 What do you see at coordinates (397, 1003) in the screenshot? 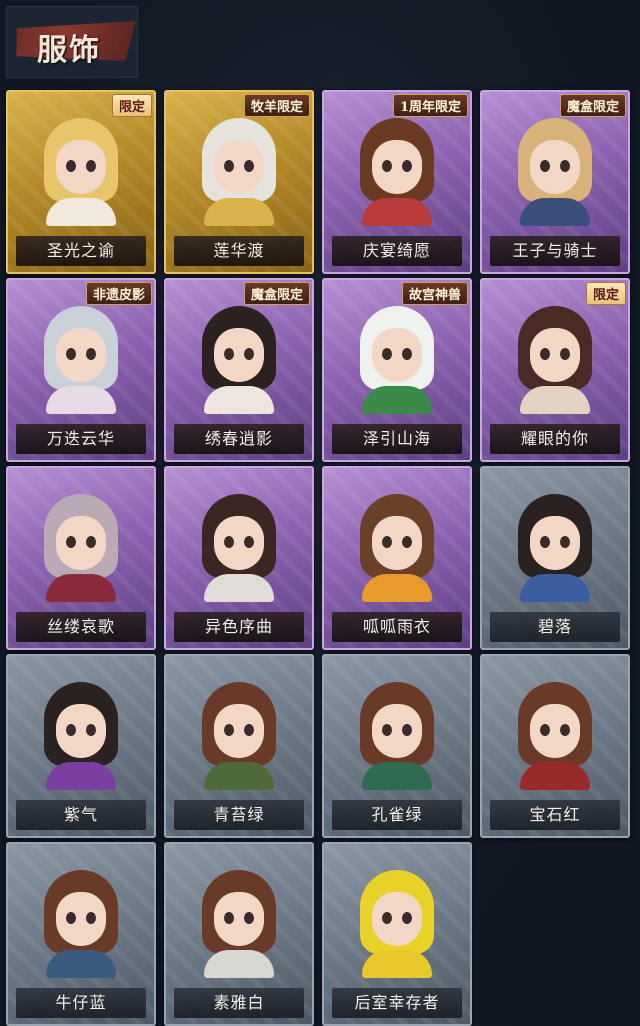
I see `costume-name: 后室幸存者` at bounding box center [397, 1003].